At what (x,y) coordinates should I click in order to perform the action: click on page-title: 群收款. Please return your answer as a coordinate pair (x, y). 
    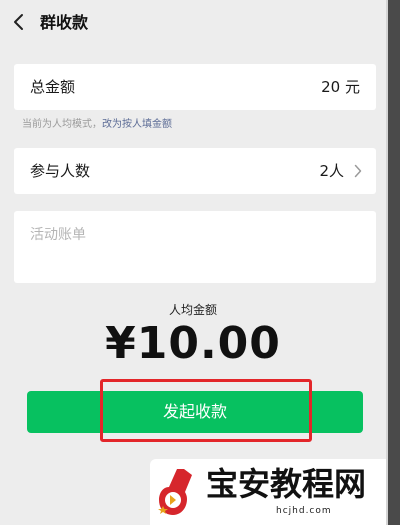
    Looking at the image, I should click on (64, 22).